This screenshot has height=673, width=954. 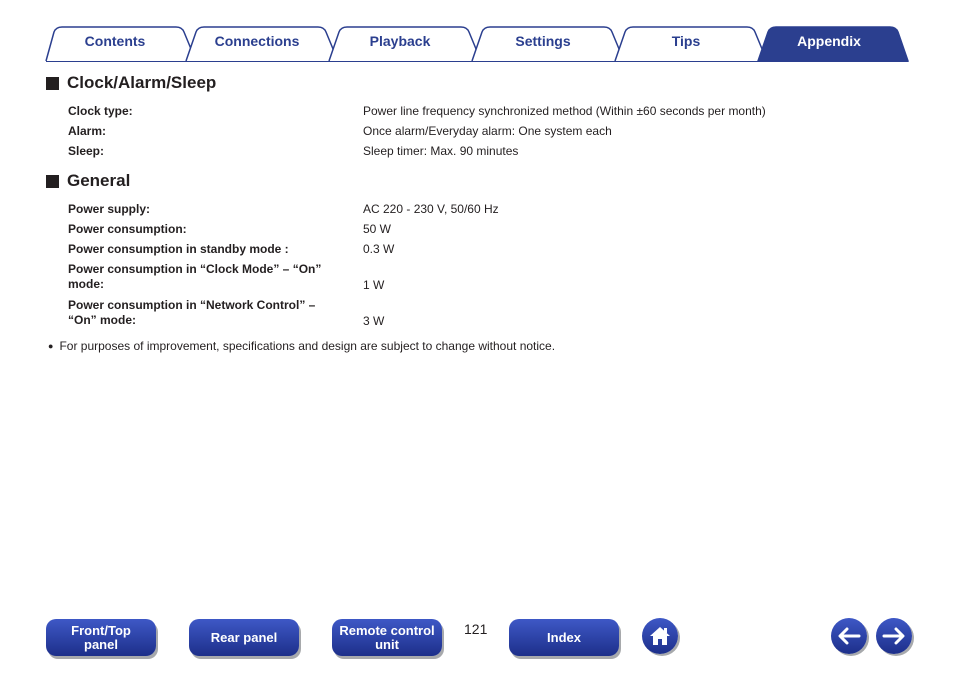 What do you see at coordinates (400, 42) in the screenshot?
I see `tab-playback: Playback` at bounding box center [400, 42].